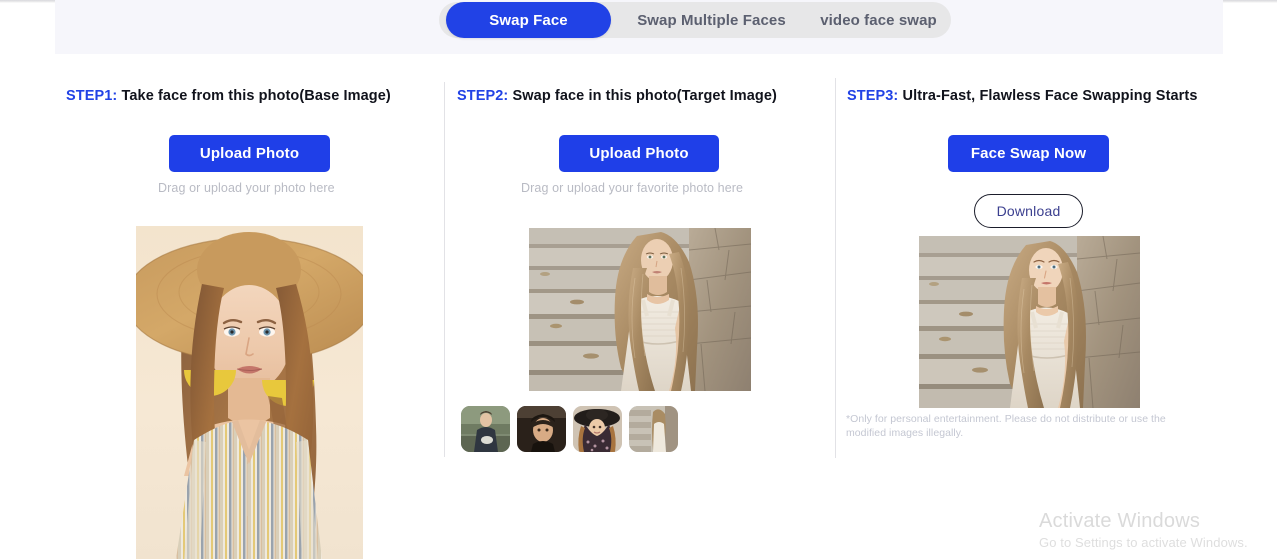 The image size is (1277, 559). What do you see at coordinates (1029, 322) in the screenshot?
I see `step3-result-image` at bounding box center [1029, 322].